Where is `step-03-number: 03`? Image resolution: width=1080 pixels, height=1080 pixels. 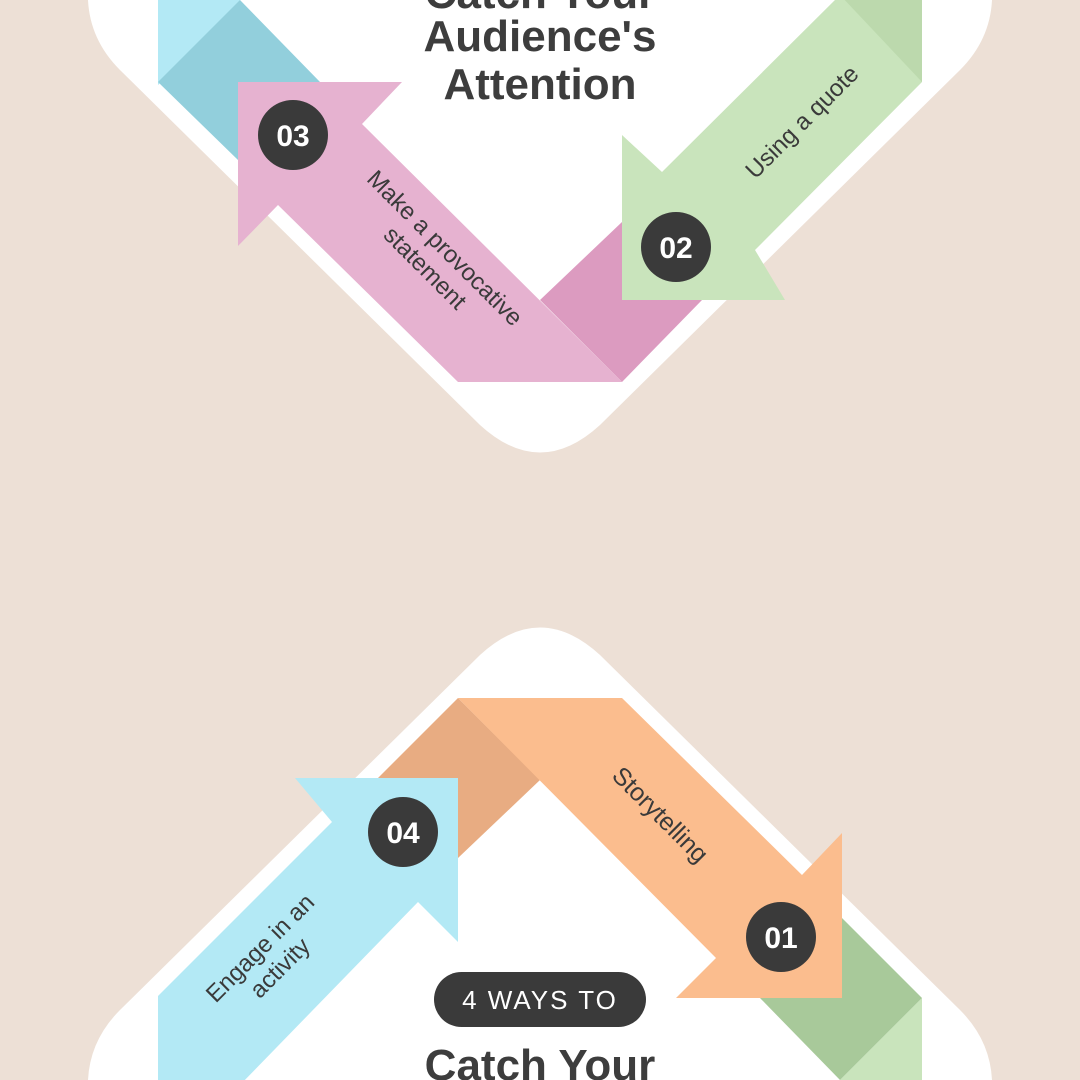
step-03-number: 03 is located at coordinates (292, 136).